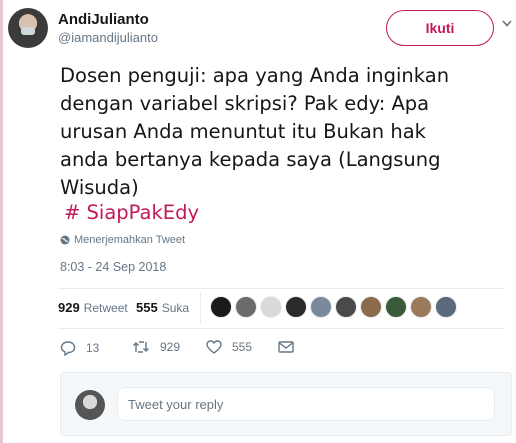  What do you see at coordinates (507, 23) in the screenshot?
I see `chevron-down-icon` at bounding box center [507, 23].